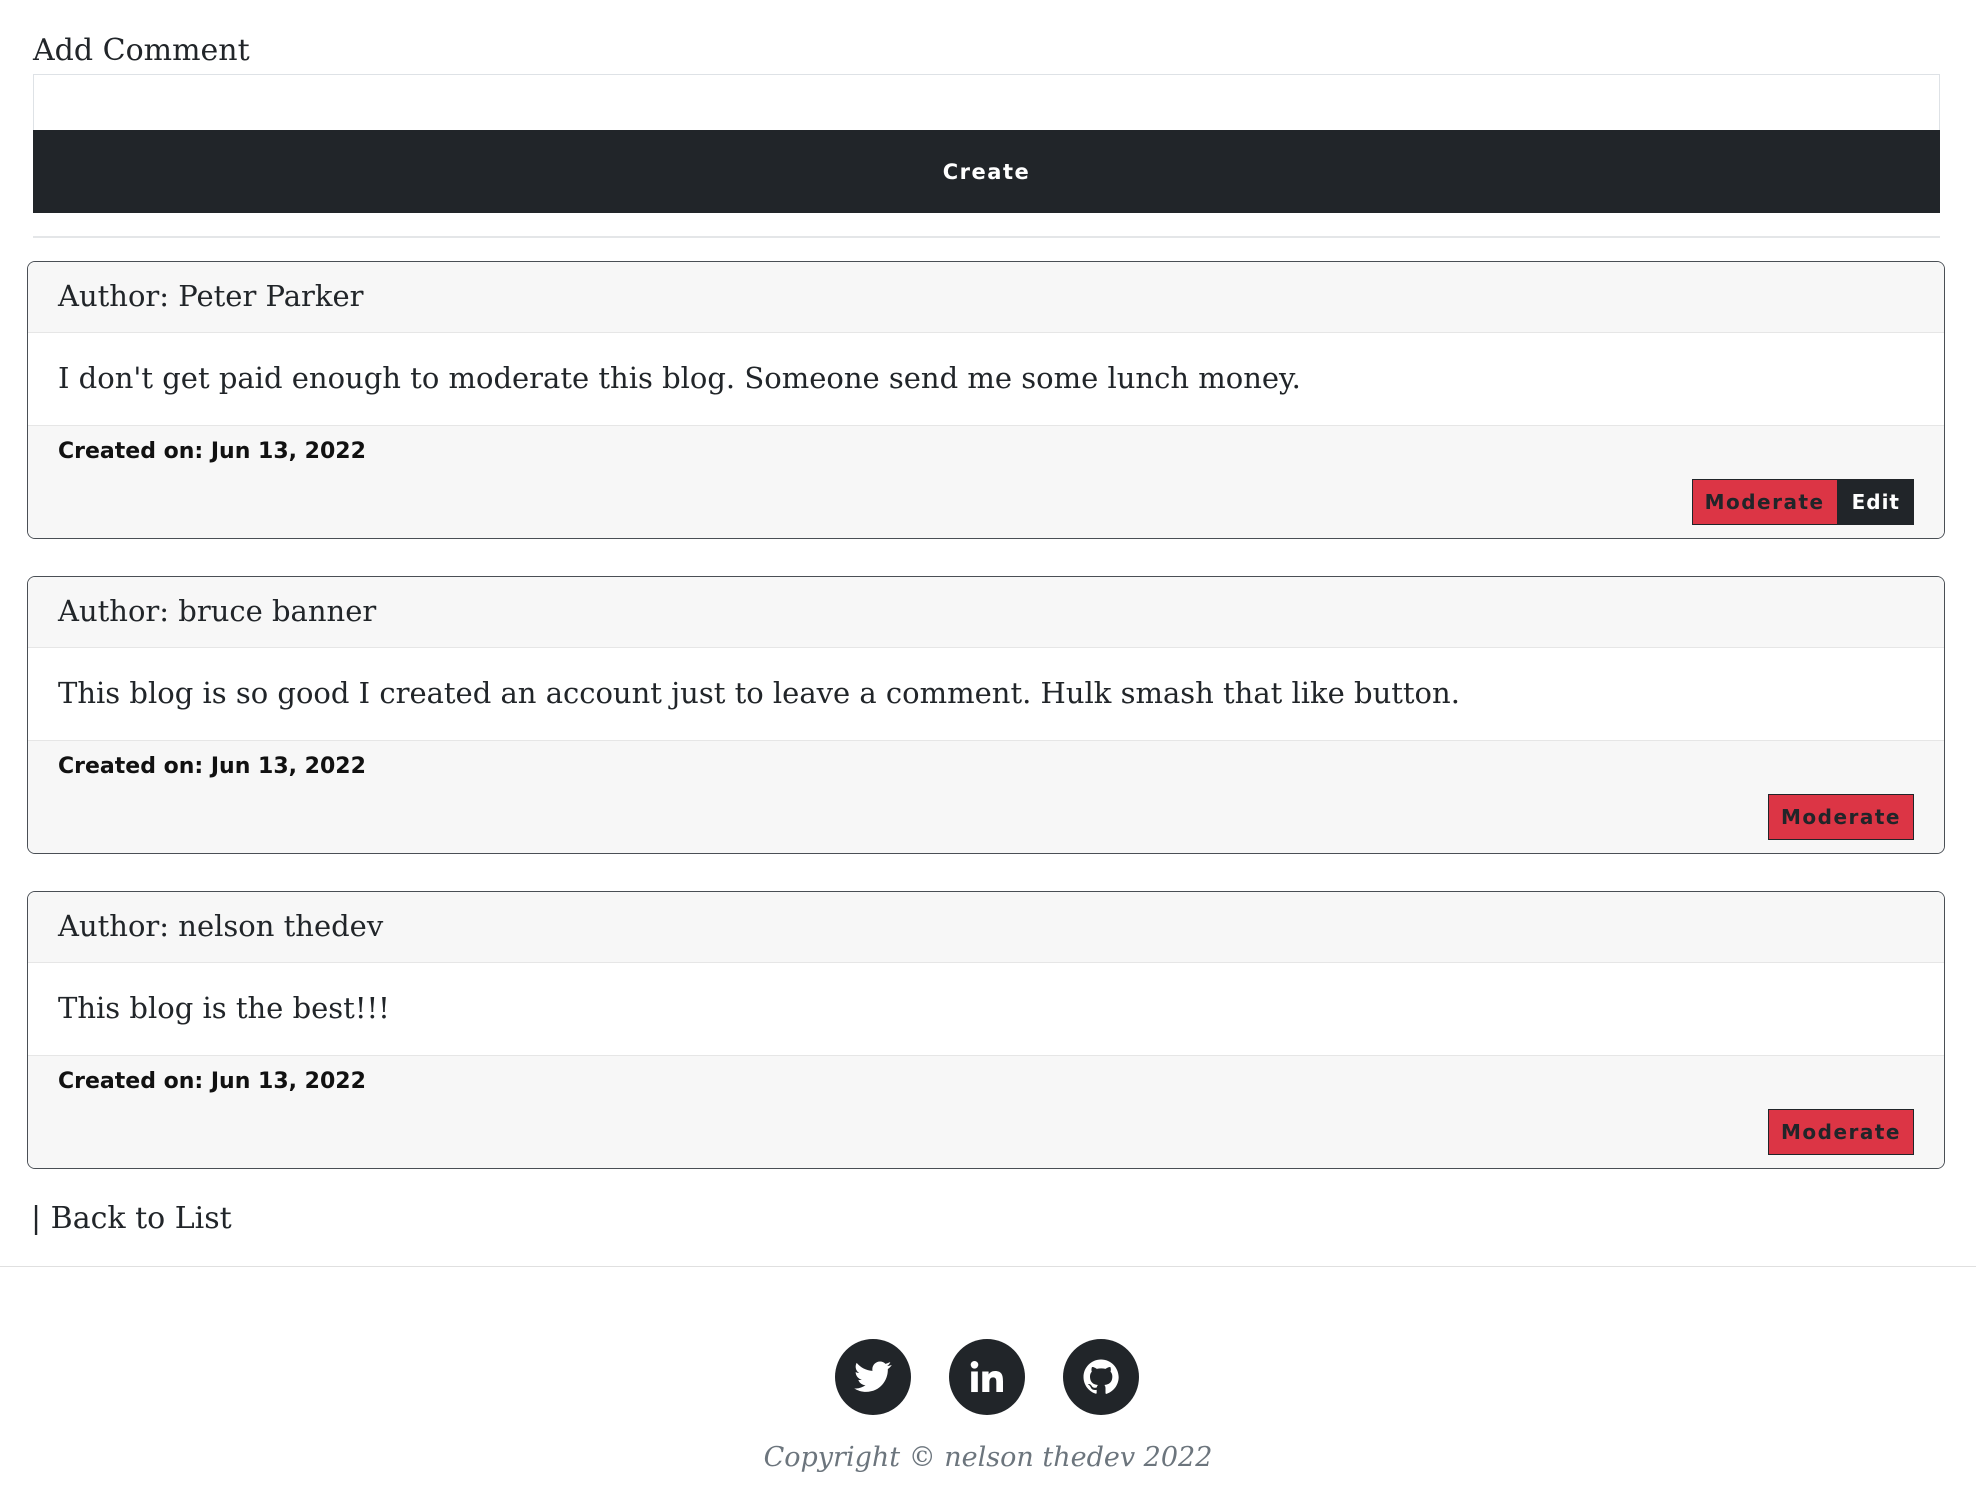  I want to click on comment-author: Author: nelson thedev, so click(221, 926).